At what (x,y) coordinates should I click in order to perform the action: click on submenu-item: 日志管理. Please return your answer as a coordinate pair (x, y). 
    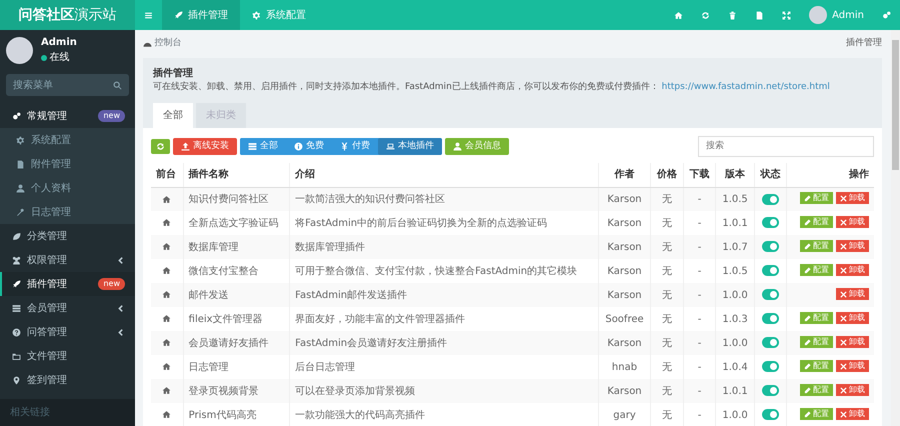
    Looking at the image, I should click on (67, 212).